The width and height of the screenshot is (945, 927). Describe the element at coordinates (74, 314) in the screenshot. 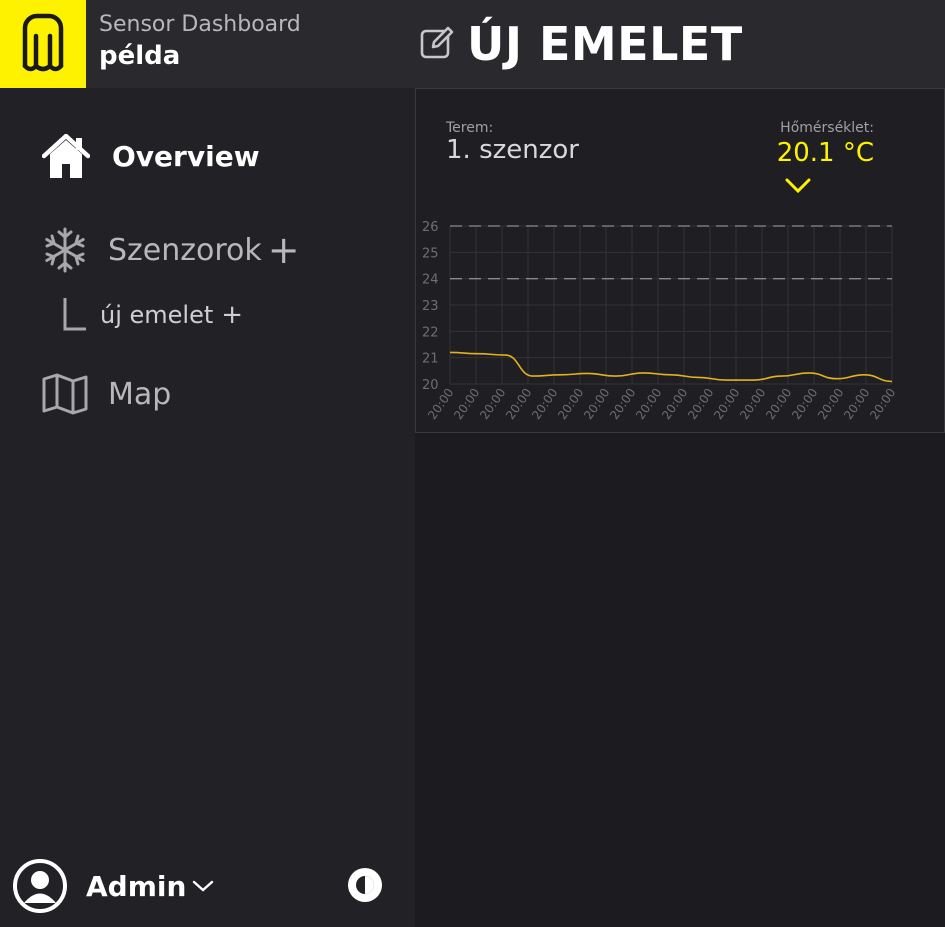

I see `subitem-connector-icon` at that location.